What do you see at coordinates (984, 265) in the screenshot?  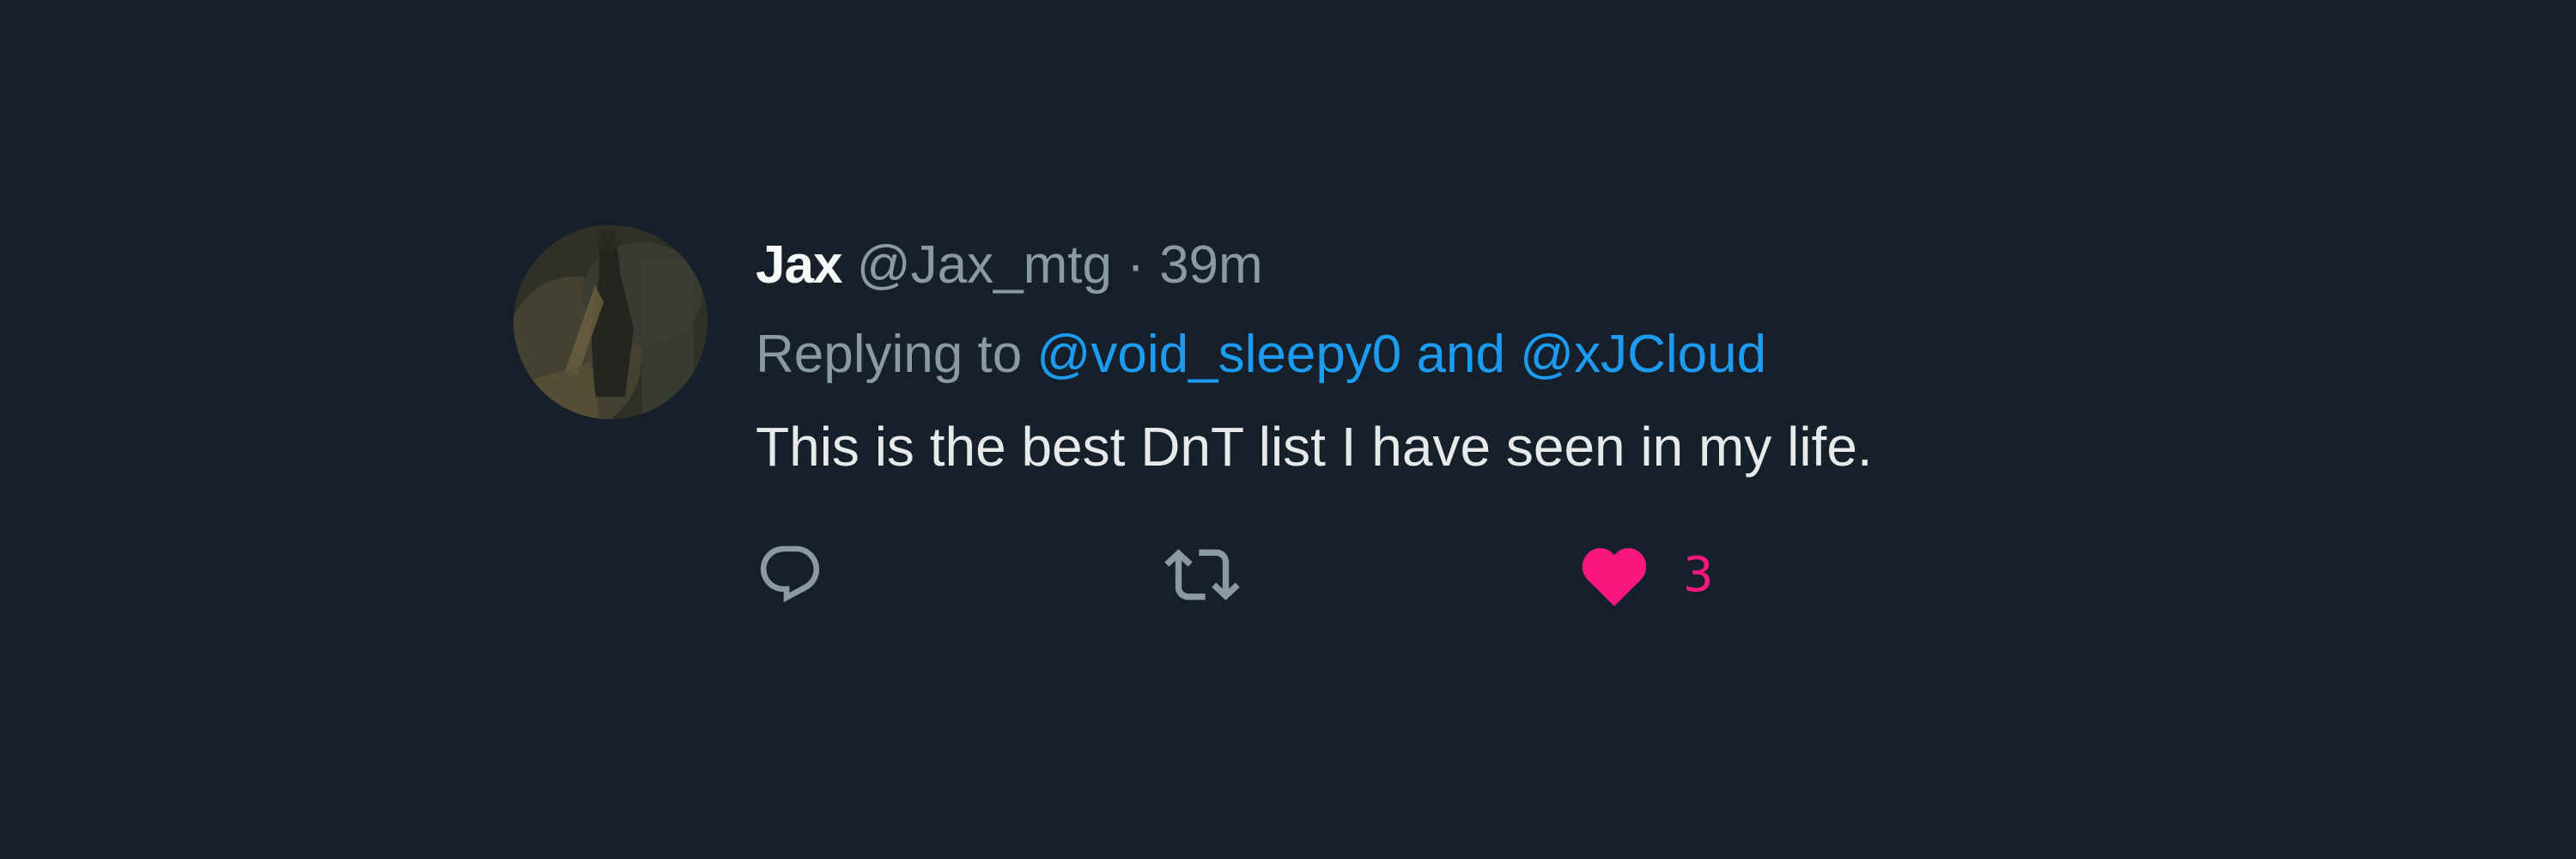 I see `author-handle: @Jax_mtg` at bounding box center [984, 265].